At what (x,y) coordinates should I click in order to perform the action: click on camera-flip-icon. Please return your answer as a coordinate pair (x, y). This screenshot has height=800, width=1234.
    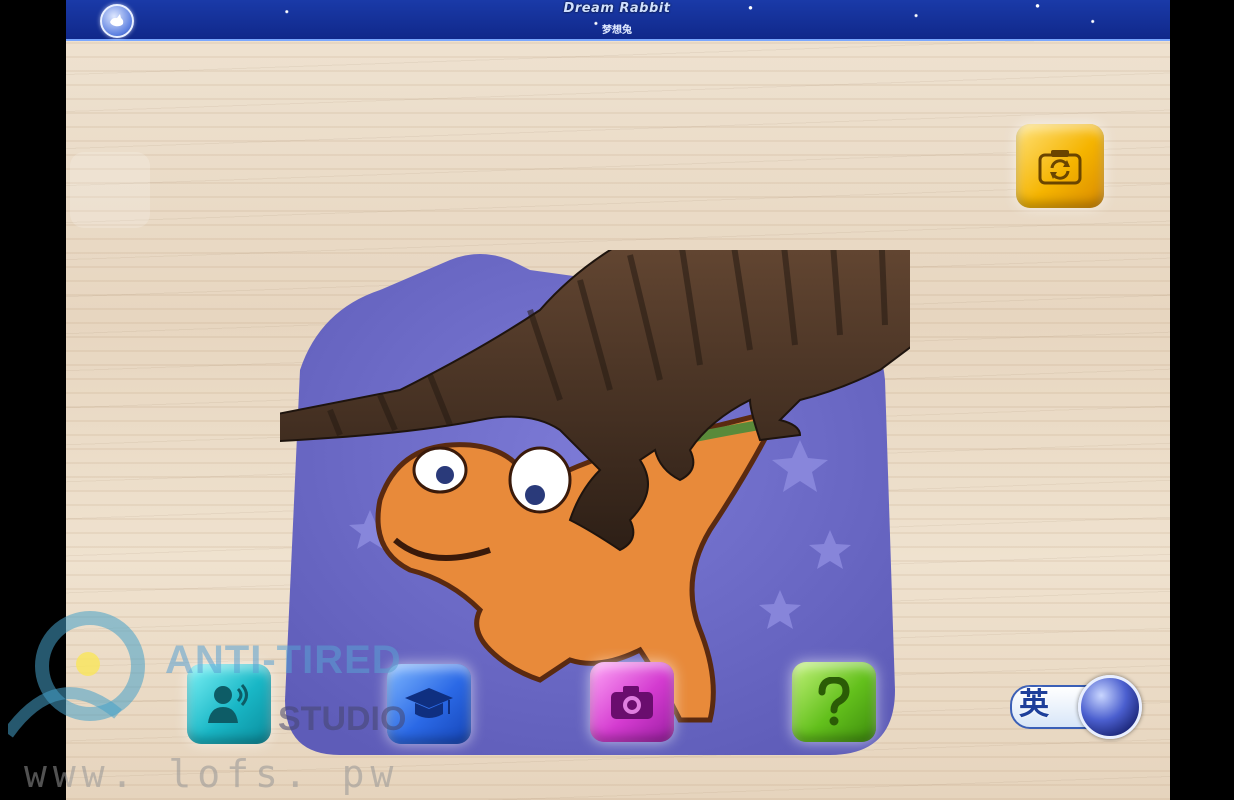
    Looking at the image, I should click on (1060, 167).